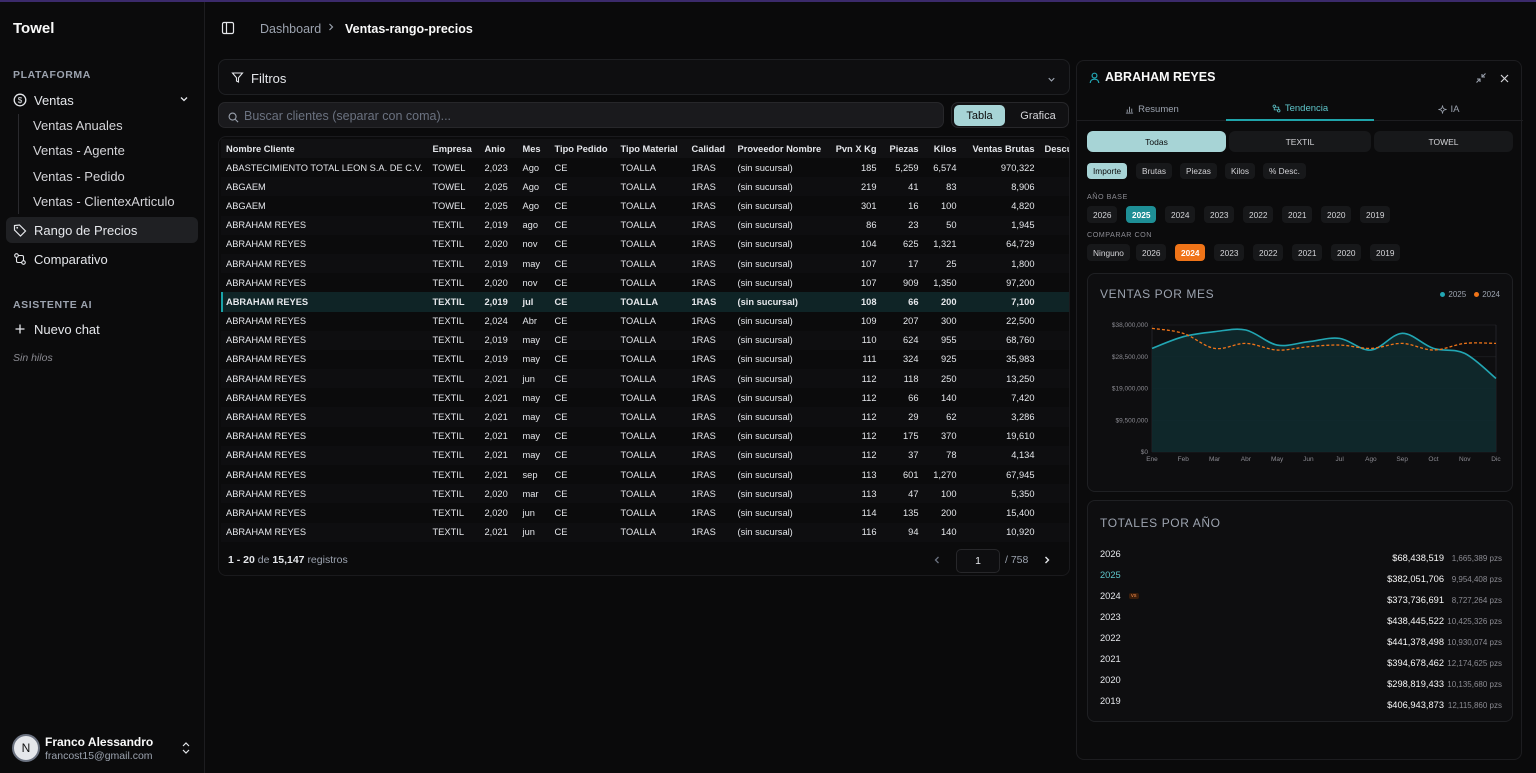 Image resolution: width=1536 pixels, height=773 pixels. What do you see at coordinates (102, 100) in the screenshot?
I see `sidebar-item-ventas: $ Ventas` at bounding box center [102, 100].